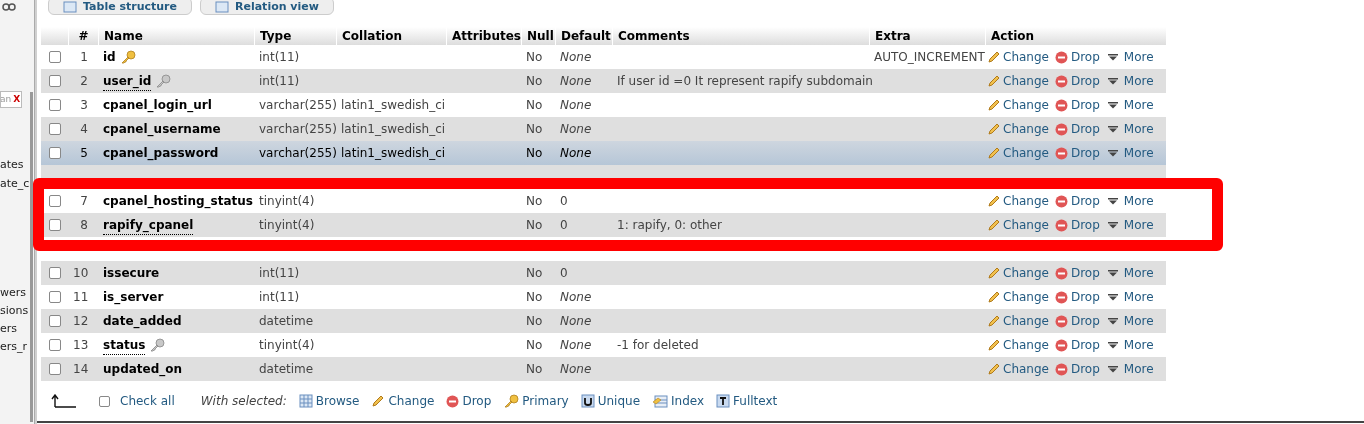 The height and width of the screenshot is (424, 1364). I want to click on bulk-action-link: Change, so click(403, 401).